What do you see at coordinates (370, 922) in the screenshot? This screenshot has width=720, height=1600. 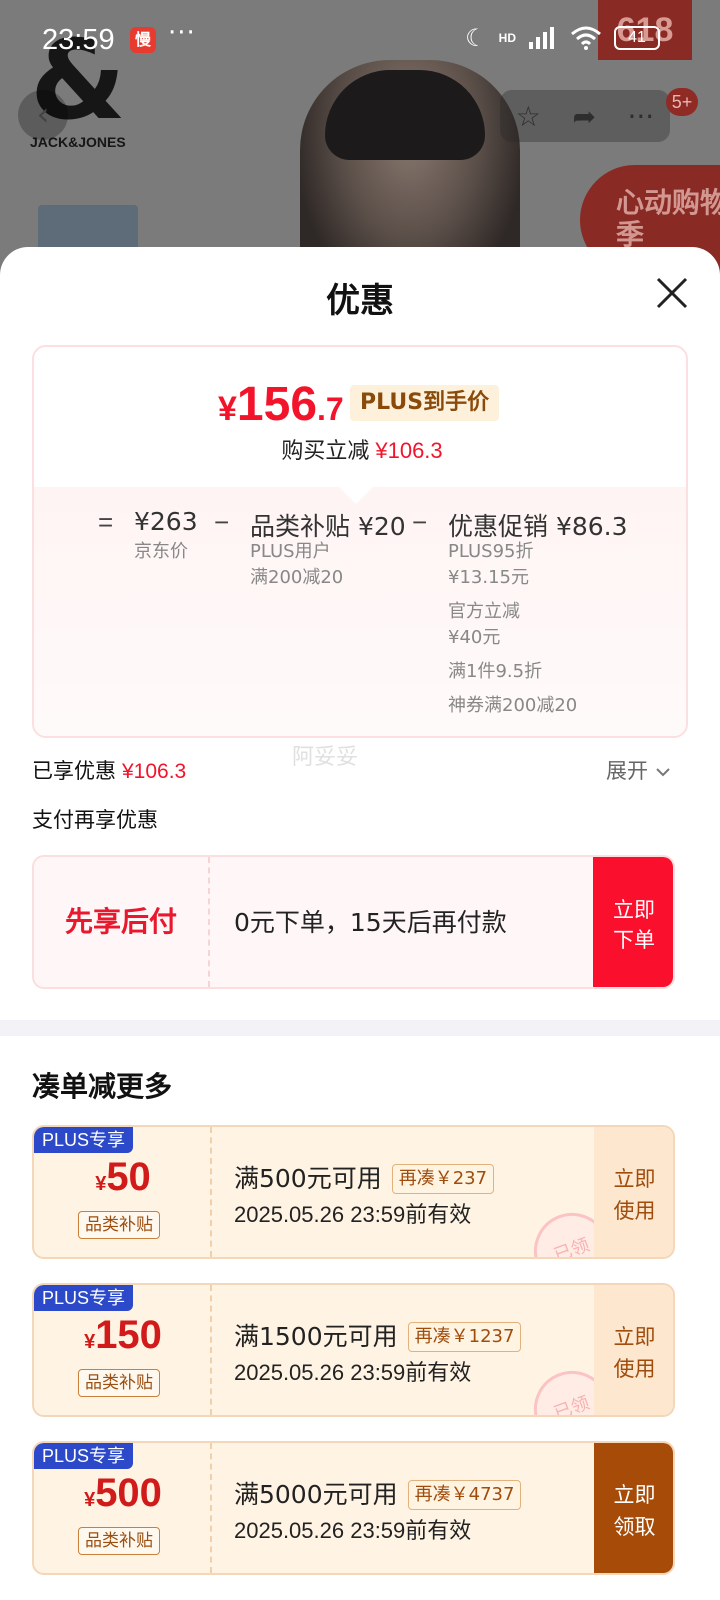 I see `bnpl-description: 0元下单，15天后再付款` at bounding box center [370, 922].